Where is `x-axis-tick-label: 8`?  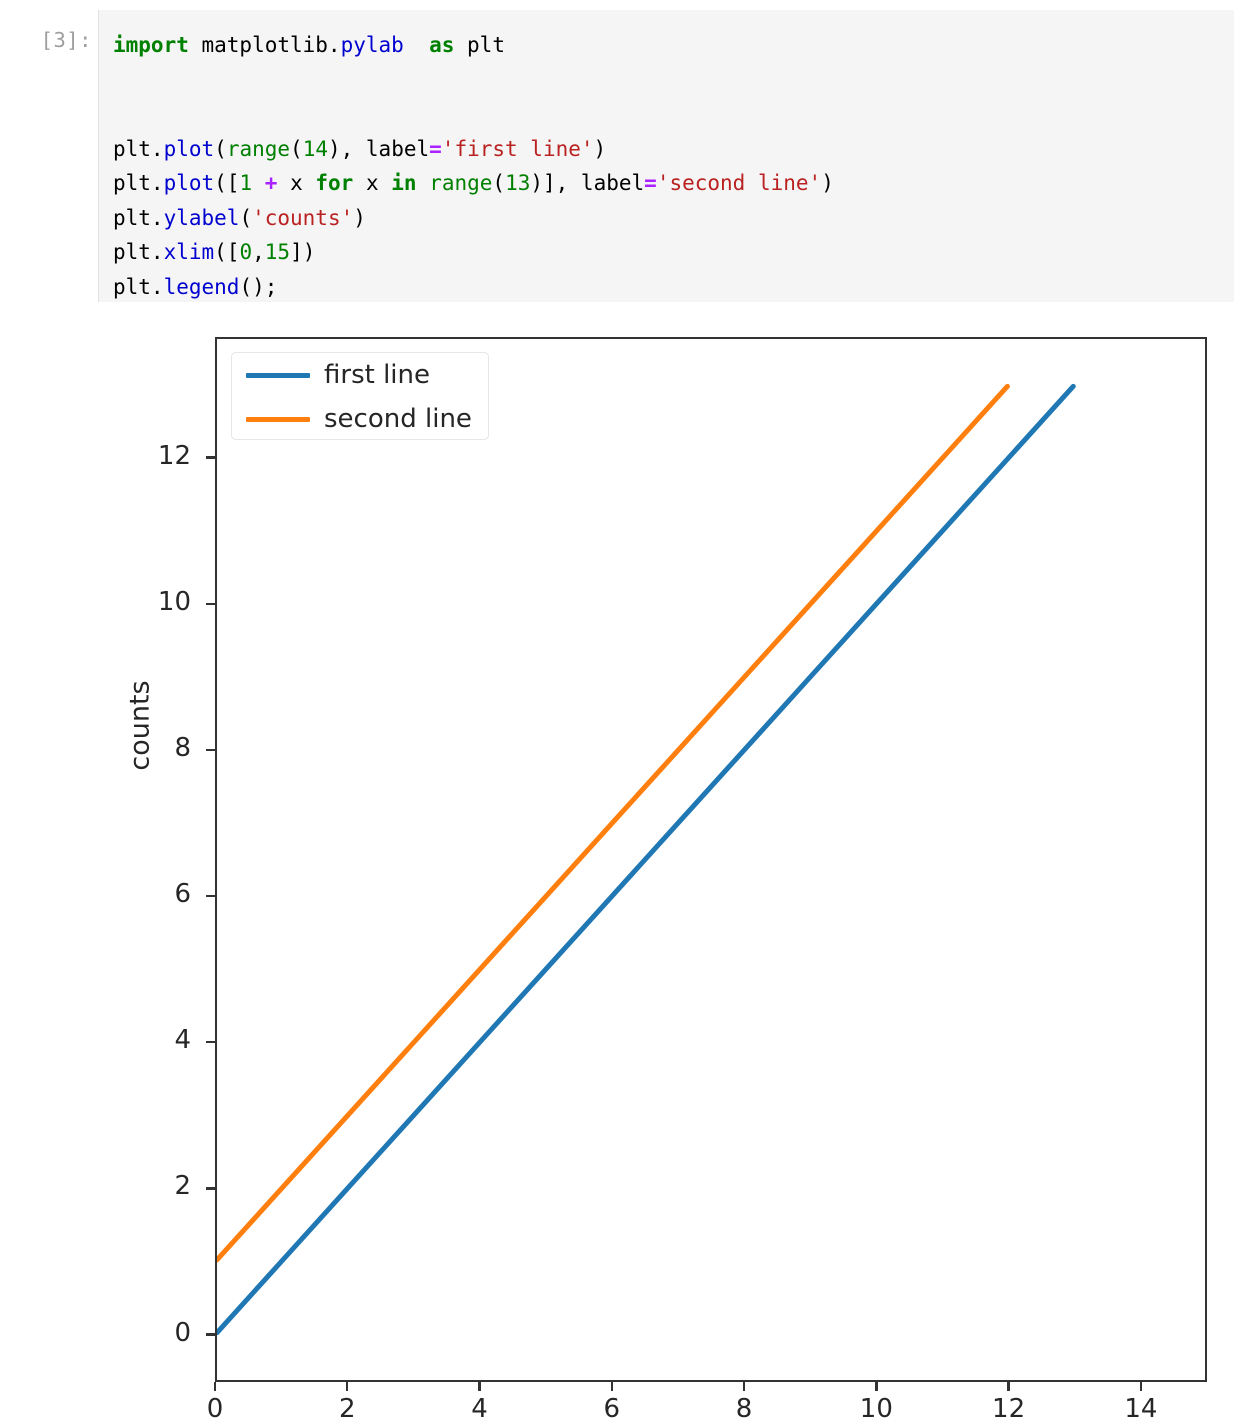 x-axis-tick-label: 8 is located at coordinates (744, 1409).